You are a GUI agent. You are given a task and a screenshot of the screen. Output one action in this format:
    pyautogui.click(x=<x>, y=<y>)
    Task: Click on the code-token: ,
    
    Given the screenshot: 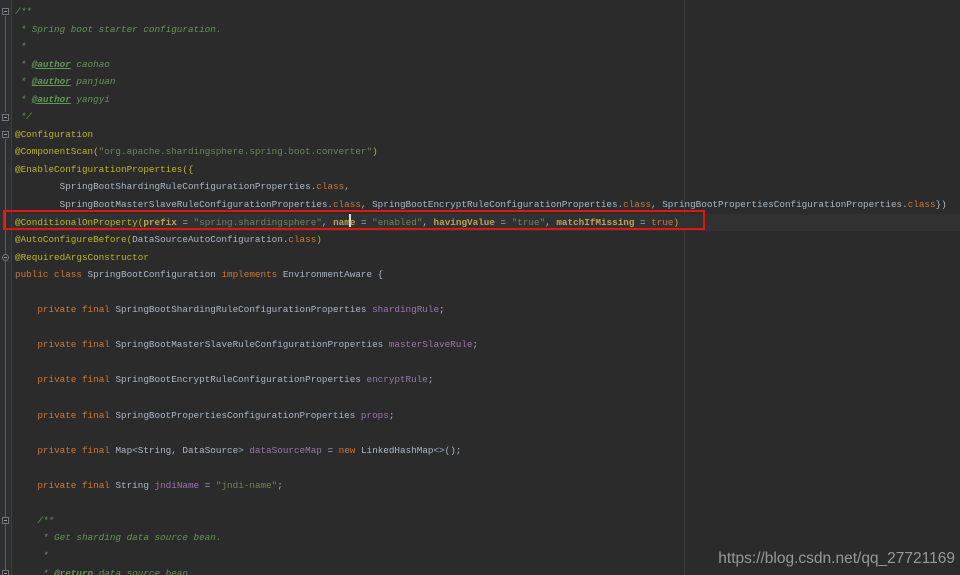 What is the action you would take?
    pyautogui.click(x=347, y=187)
    